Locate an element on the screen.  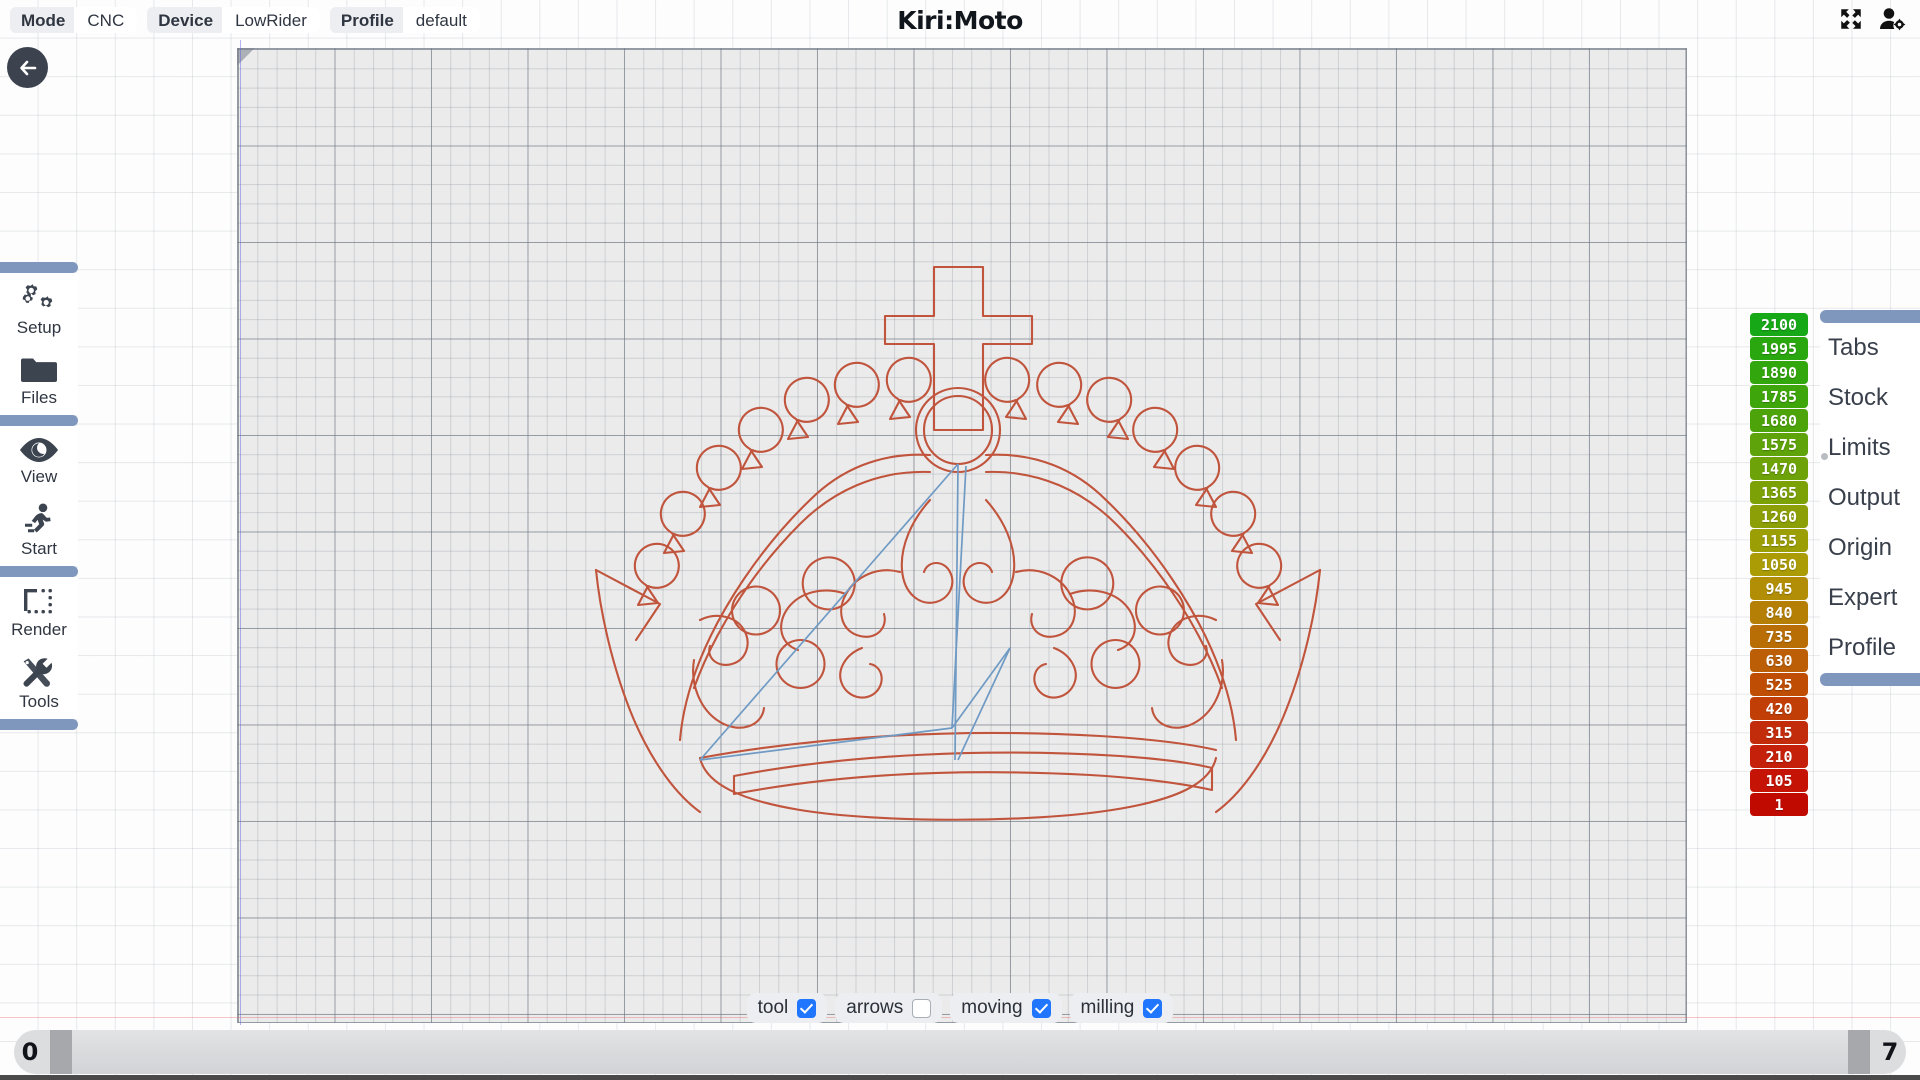
sidebar-item-label: Files is located at coordinates (39, 397).